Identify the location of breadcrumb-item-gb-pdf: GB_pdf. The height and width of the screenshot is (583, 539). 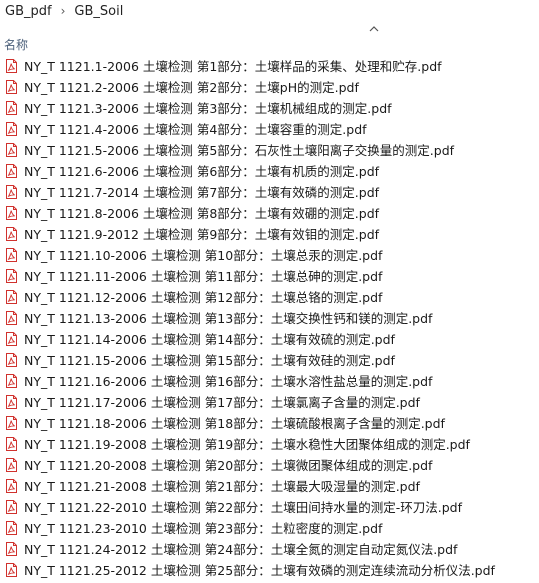
(28, 11).